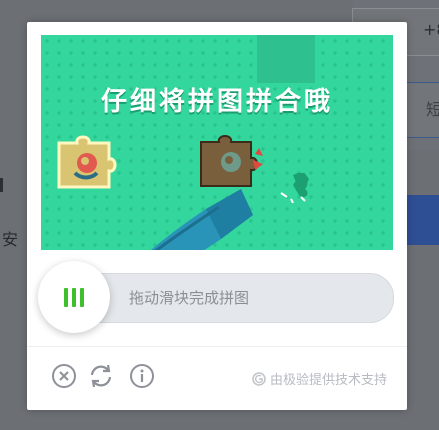 The image size is (439, 430). What do you see at coordinates (431, 29) in the screenshot?
I see `background-phone-prefix: +8` at bounding box center [431, 29].